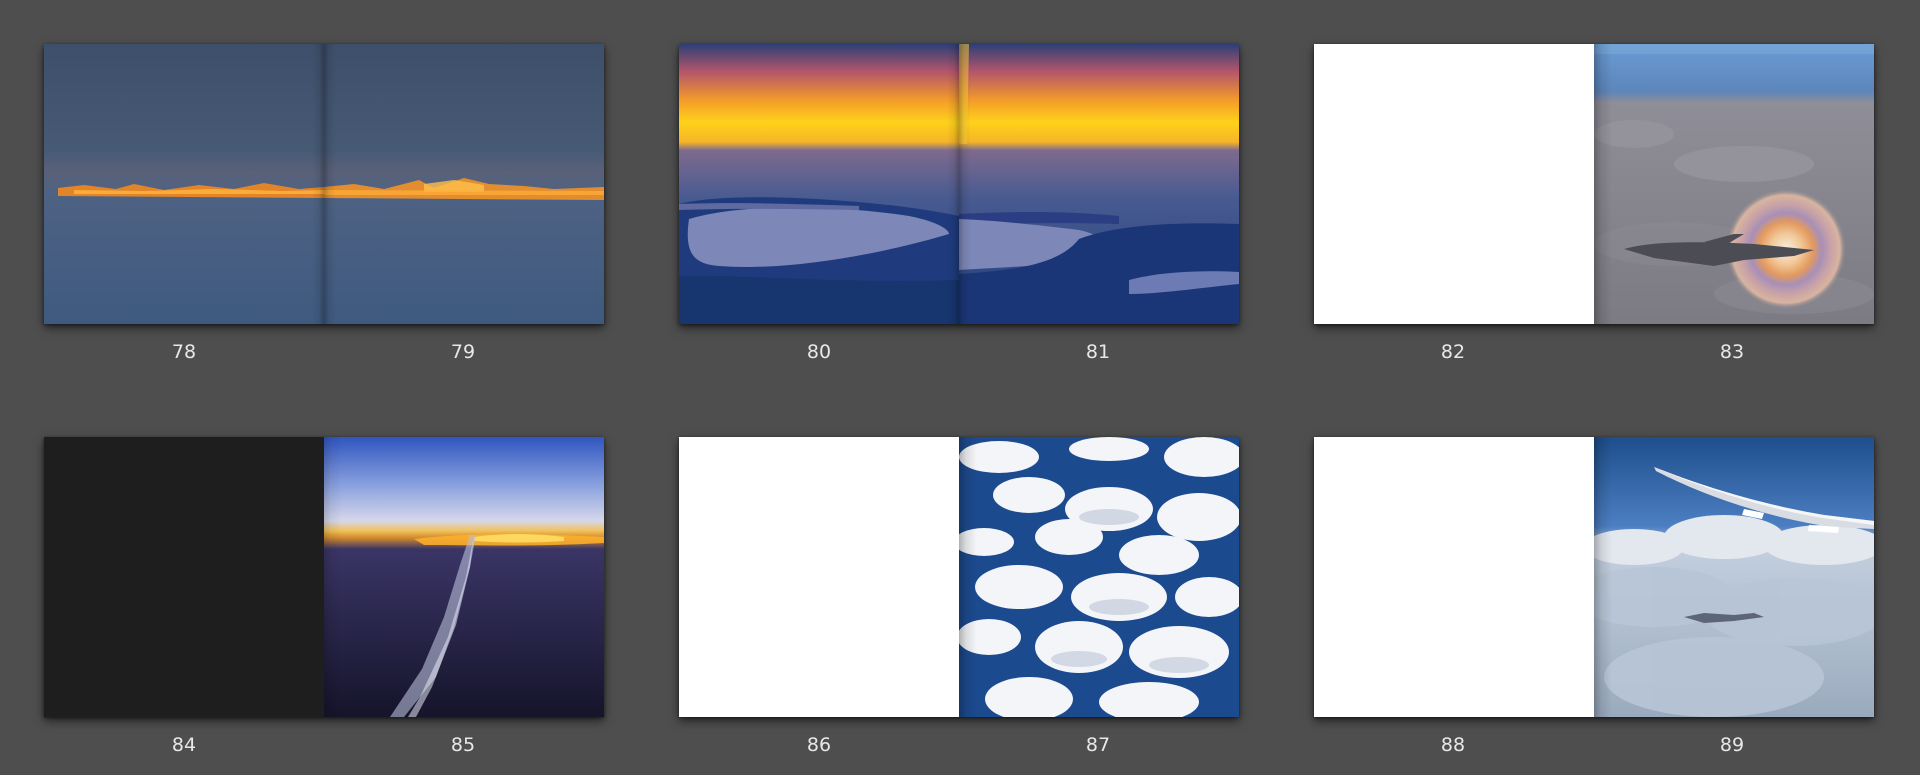  I want to click on page-number: 86, so click(819, 745).